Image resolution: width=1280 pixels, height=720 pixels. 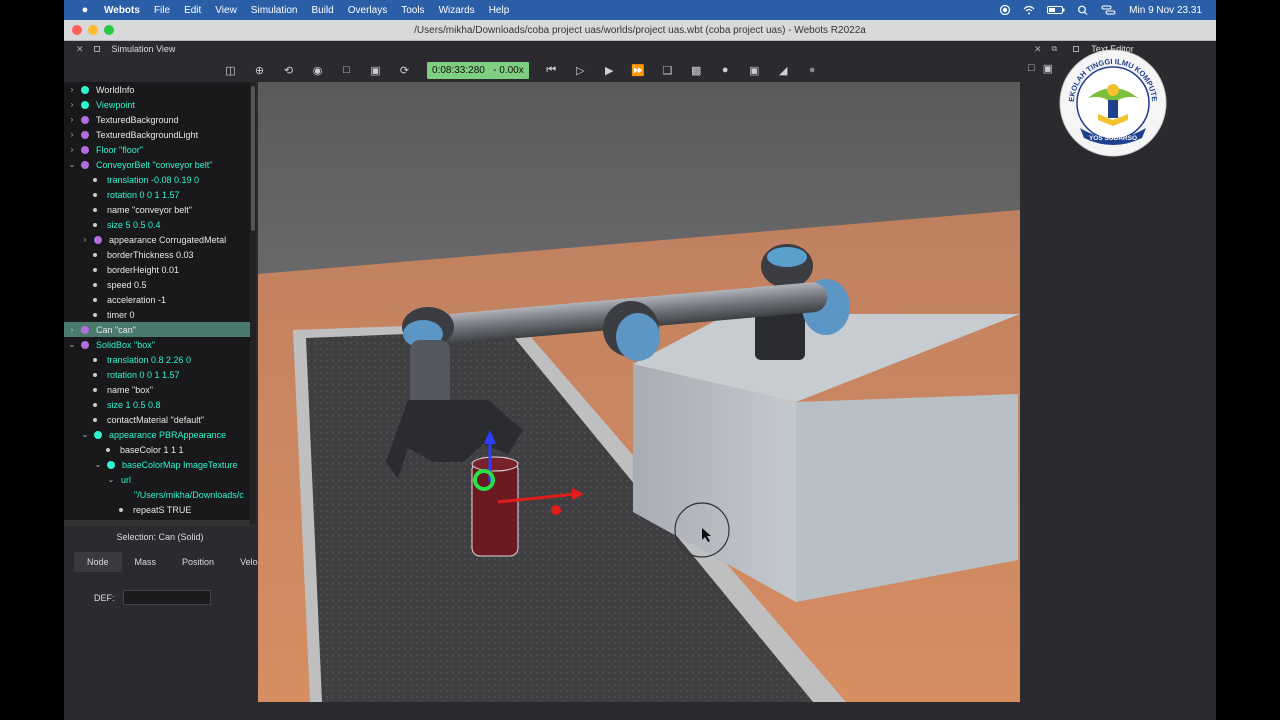 I want to click on tree-row: "/Users/mikha/Downloads/c, so click(x=157, y=494).